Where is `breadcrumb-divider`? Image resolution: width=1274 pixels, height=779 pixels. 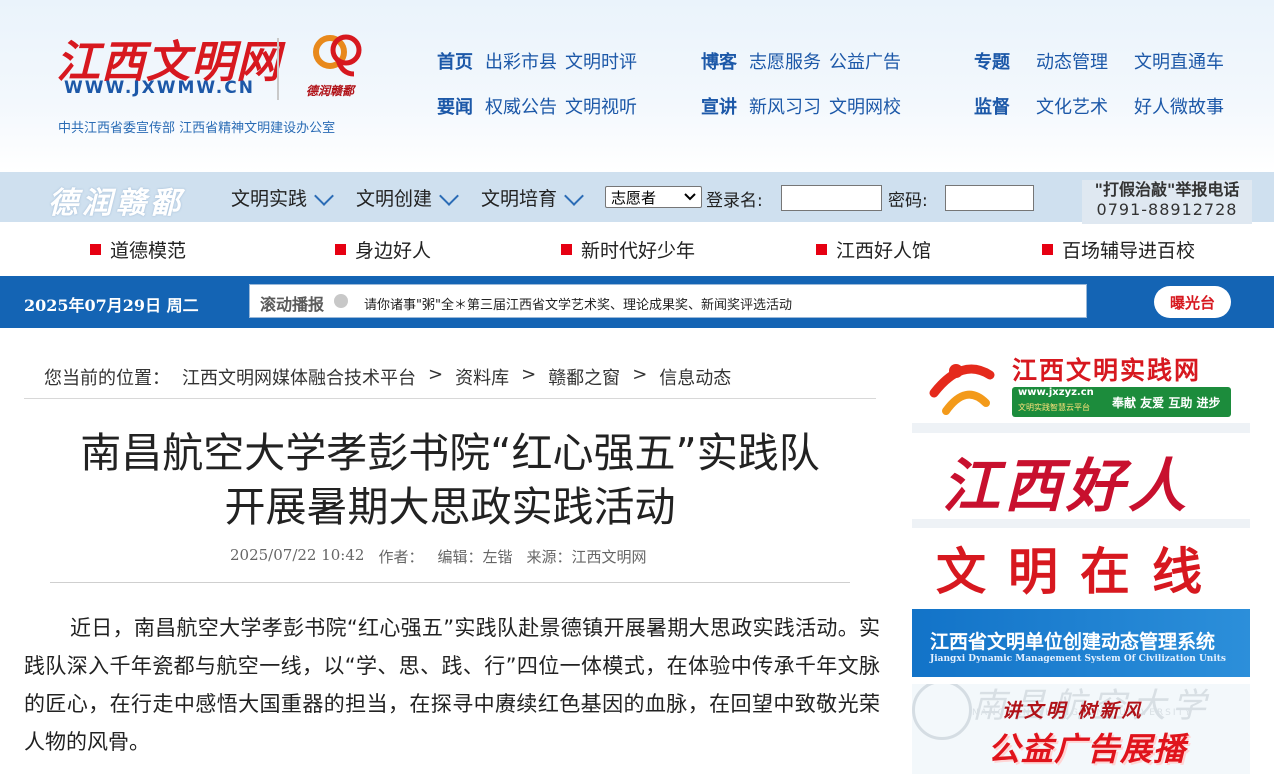
breadcrumb-divider is located at coordinates (450, 398).